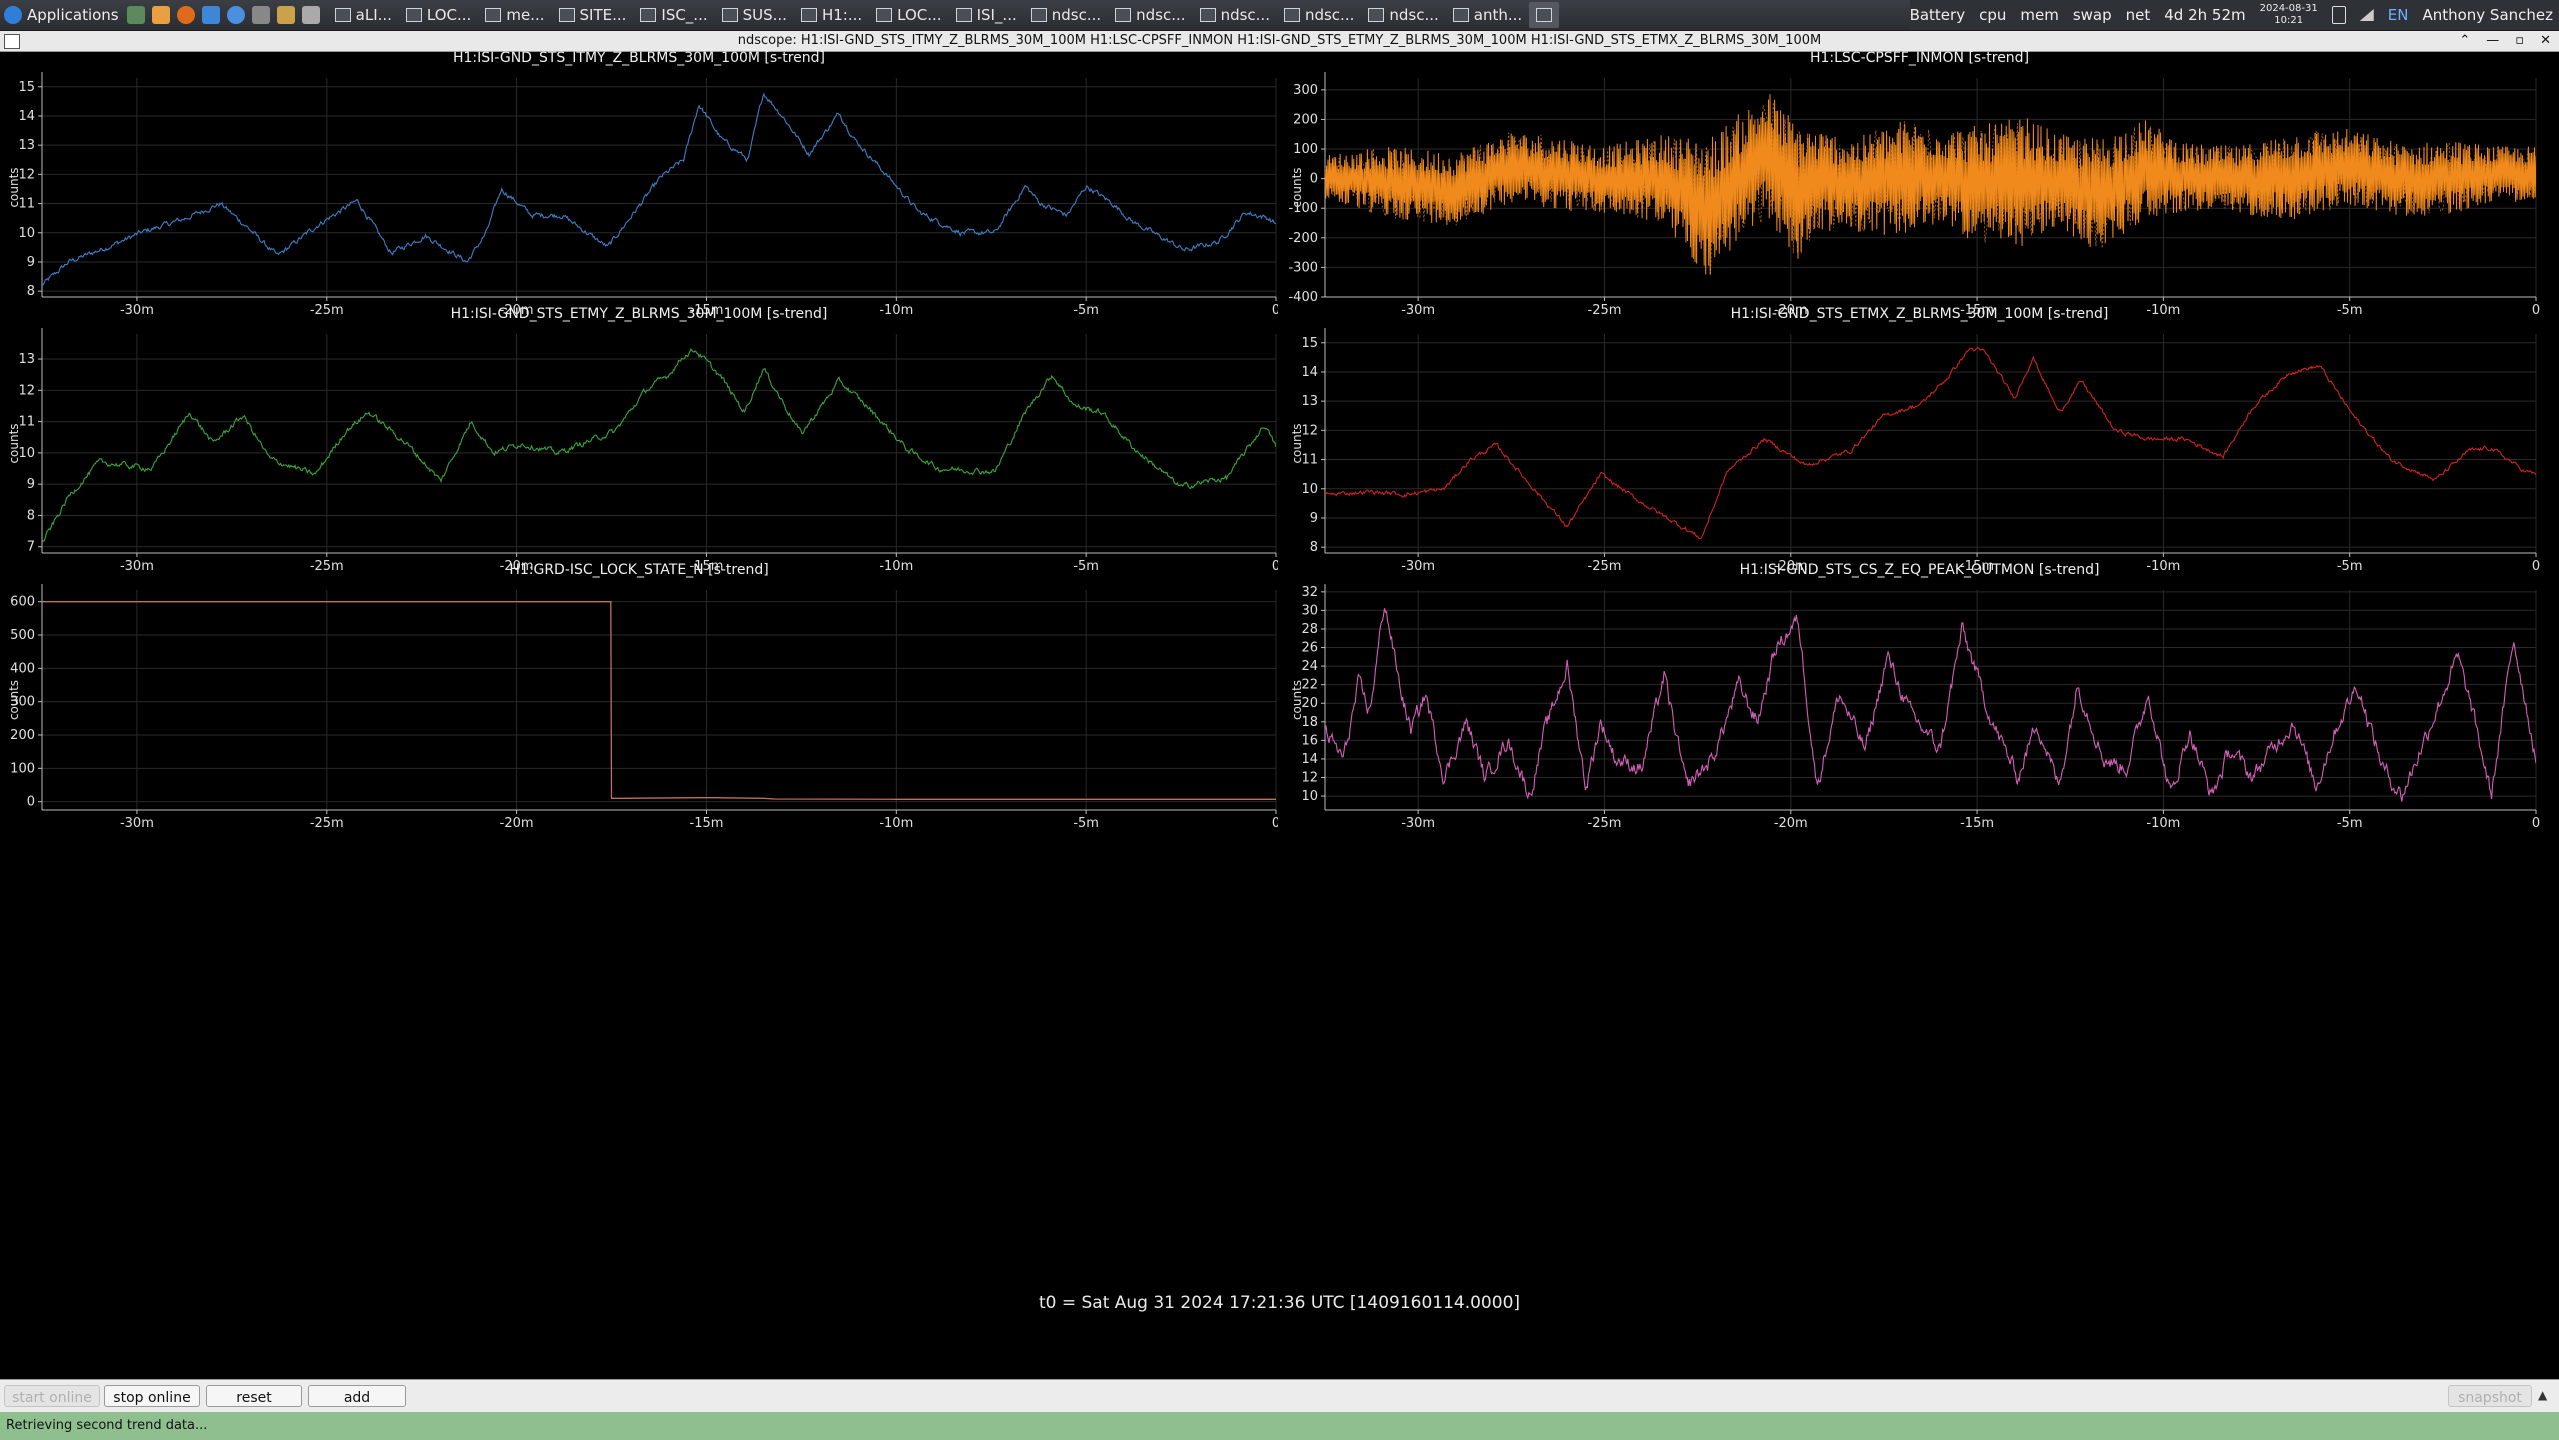  Describe the element at coordinates (1305, 90) in the screenshot. I see `y-tick-label: 300` at that location.